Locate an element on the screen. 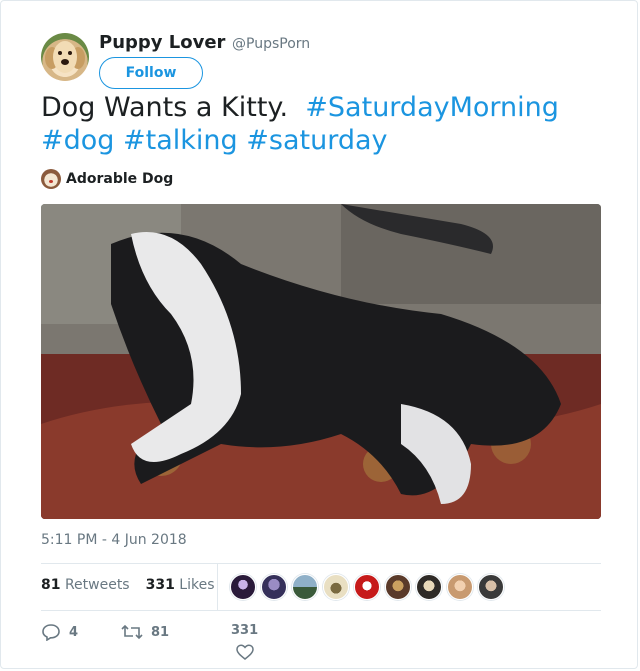 This screenshot has width=640, height=671. like-action: 331 is located at coordinates (244, 641).